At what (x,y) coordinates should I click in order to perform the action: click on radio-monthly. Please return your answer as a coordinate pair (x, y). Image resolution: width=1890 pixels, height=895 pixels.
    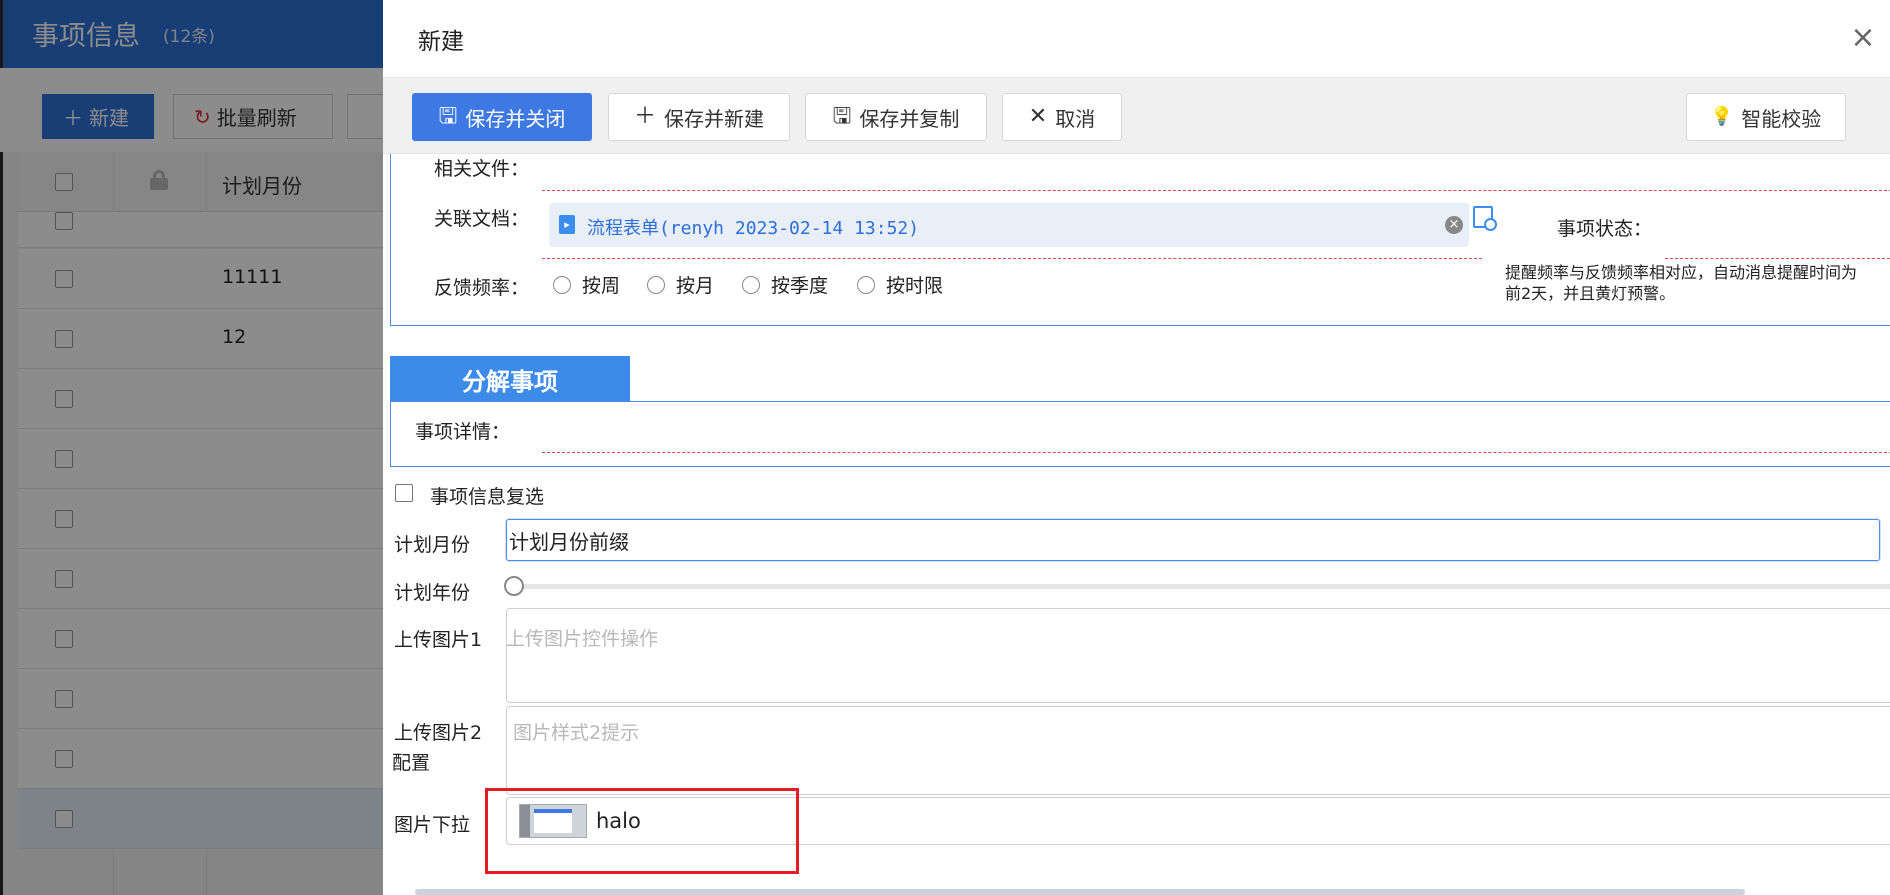
    Looking at the image, I should click on (656, 285).